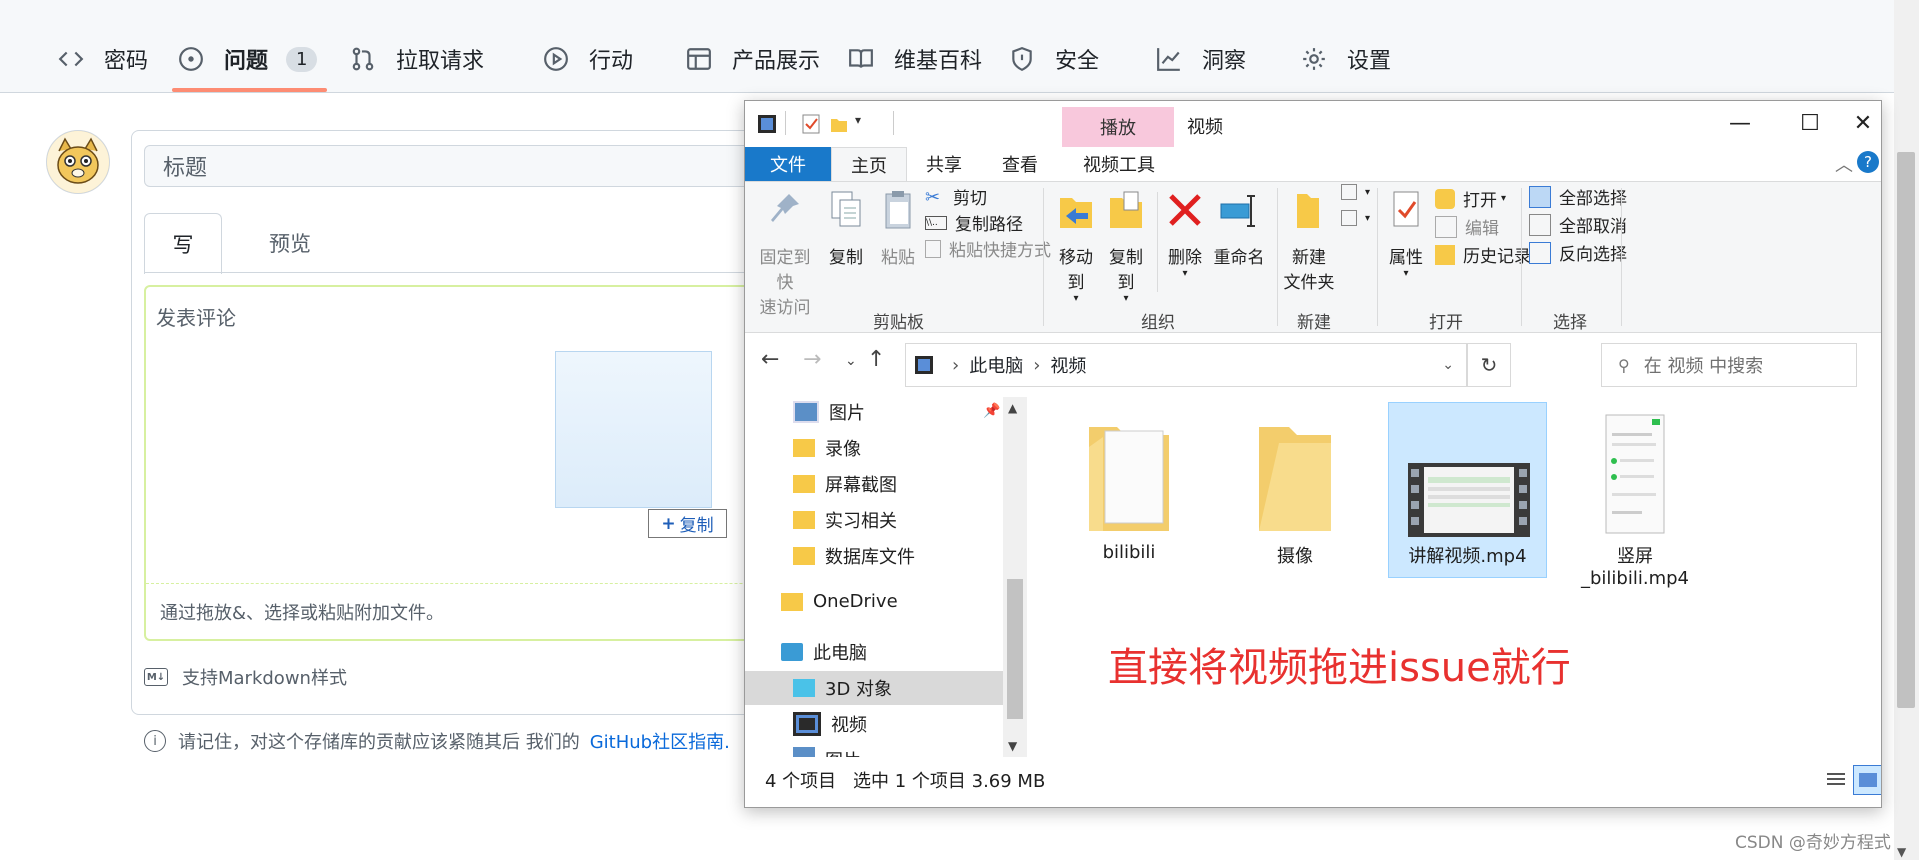 This screenshot has width=1919, height=860. I want to click on file-item-vertical-video: 竖屏 _bilibili.mp4, so click(1635, 498).